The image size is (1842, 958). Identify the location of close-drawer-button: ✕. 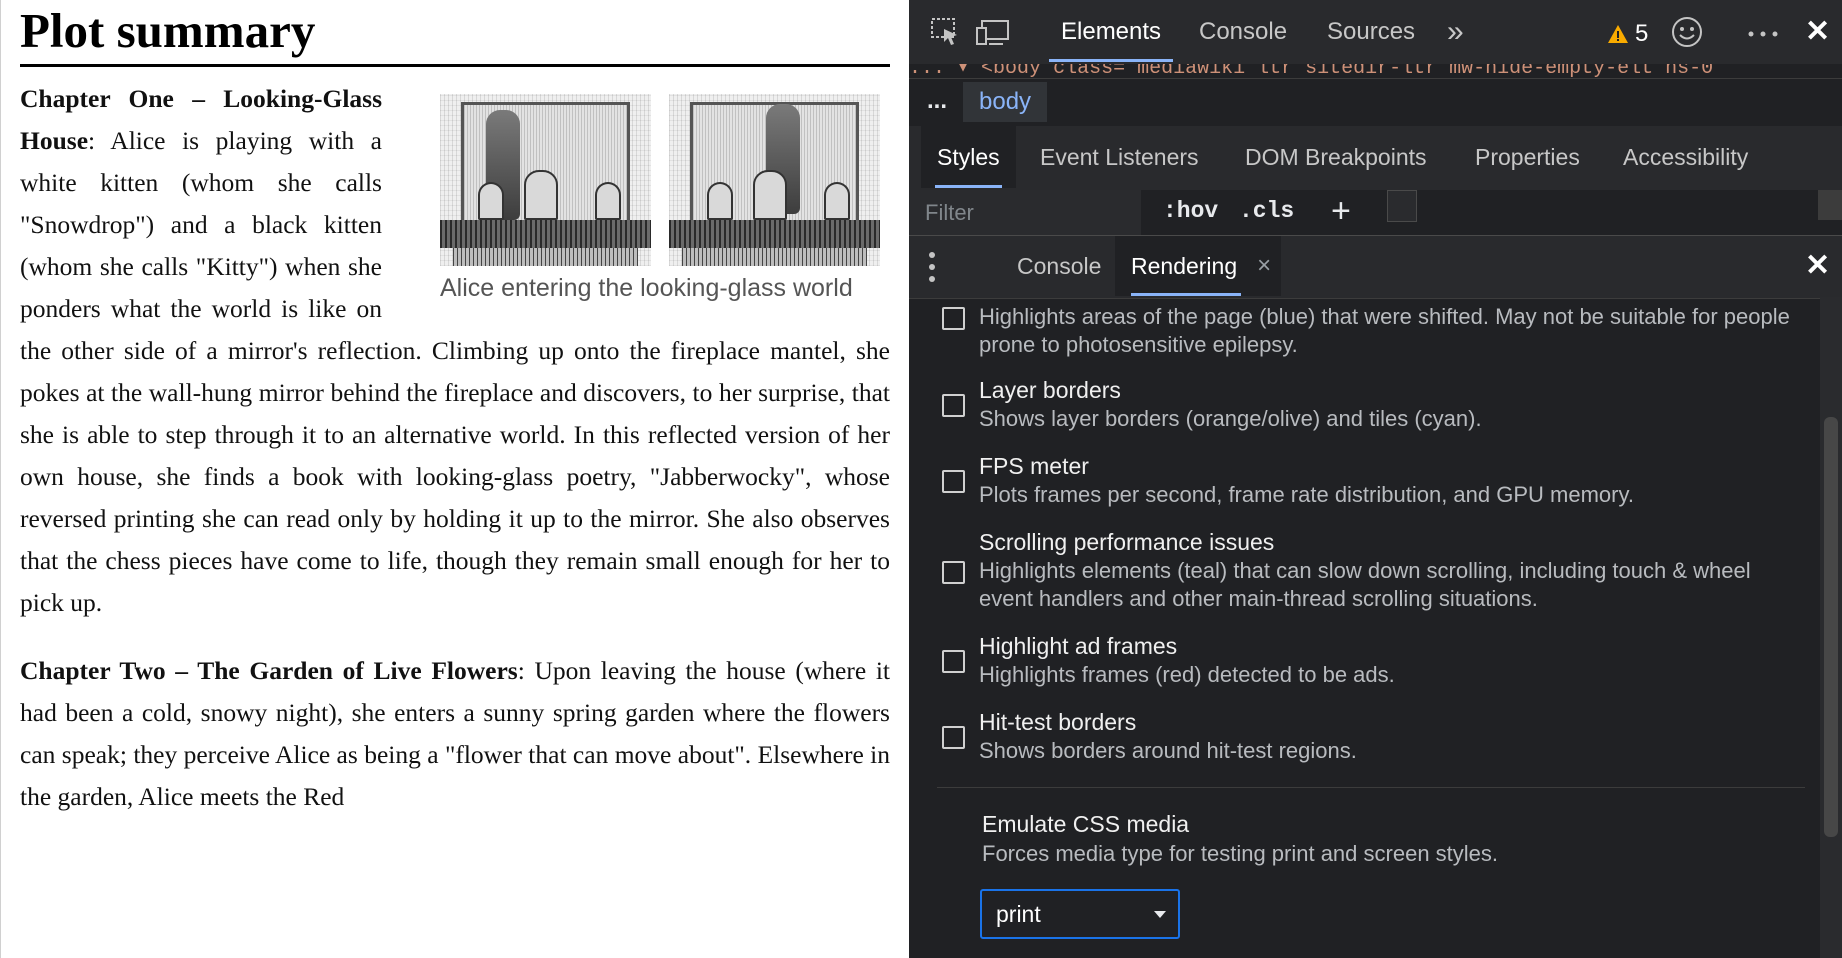
(1817, 265).